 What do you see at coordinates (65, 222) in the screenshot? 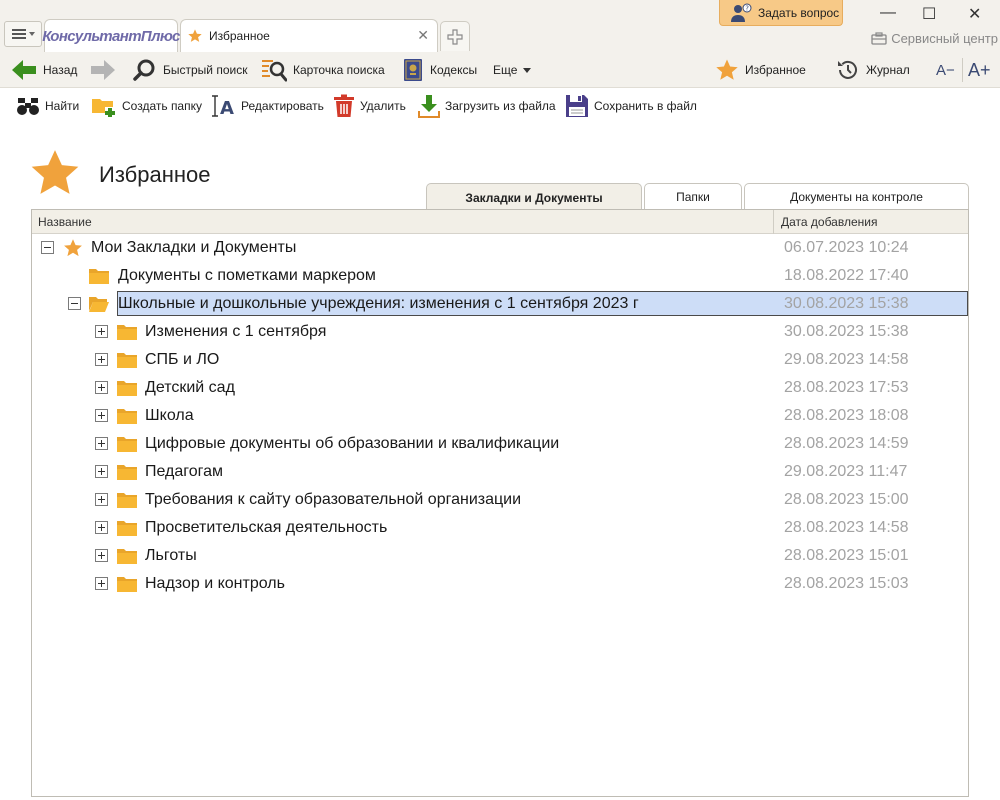
I see `column-name-header: Название` at bounding box center [65, 222].